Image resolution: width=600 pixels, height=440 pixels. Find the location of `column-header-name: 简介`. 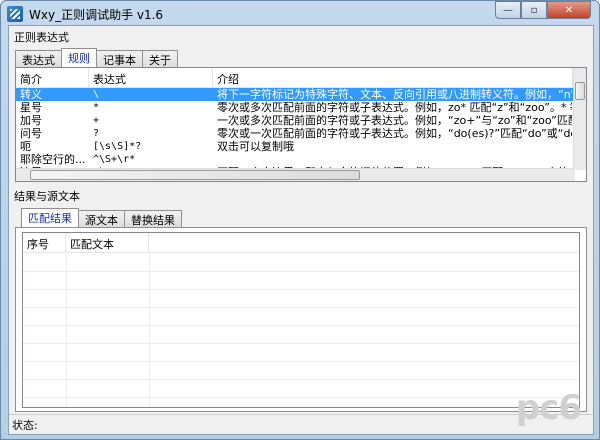

column-header-name: 简介 is located at coordinates (52, 77).